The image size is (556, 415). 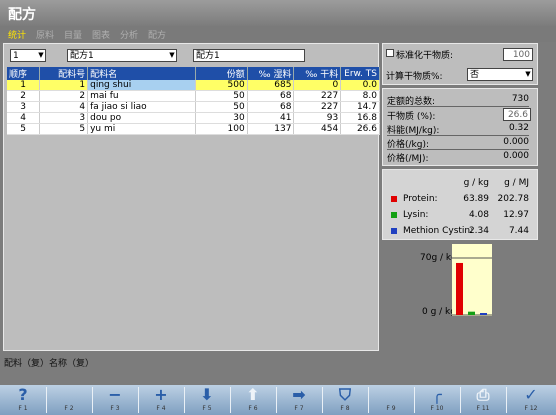 I want to click on fkey-label: F 10, so click(x=437, y=408).